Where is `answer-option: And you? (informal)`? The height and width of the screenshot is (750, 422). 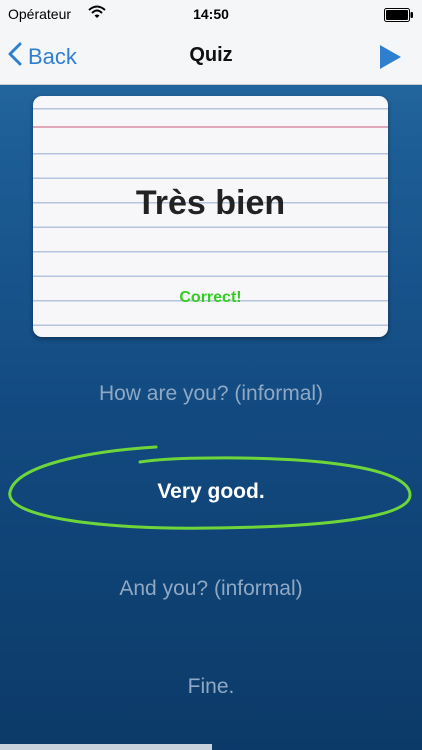 answer-option: And you? (informal) is located at coordinates (211, 589).